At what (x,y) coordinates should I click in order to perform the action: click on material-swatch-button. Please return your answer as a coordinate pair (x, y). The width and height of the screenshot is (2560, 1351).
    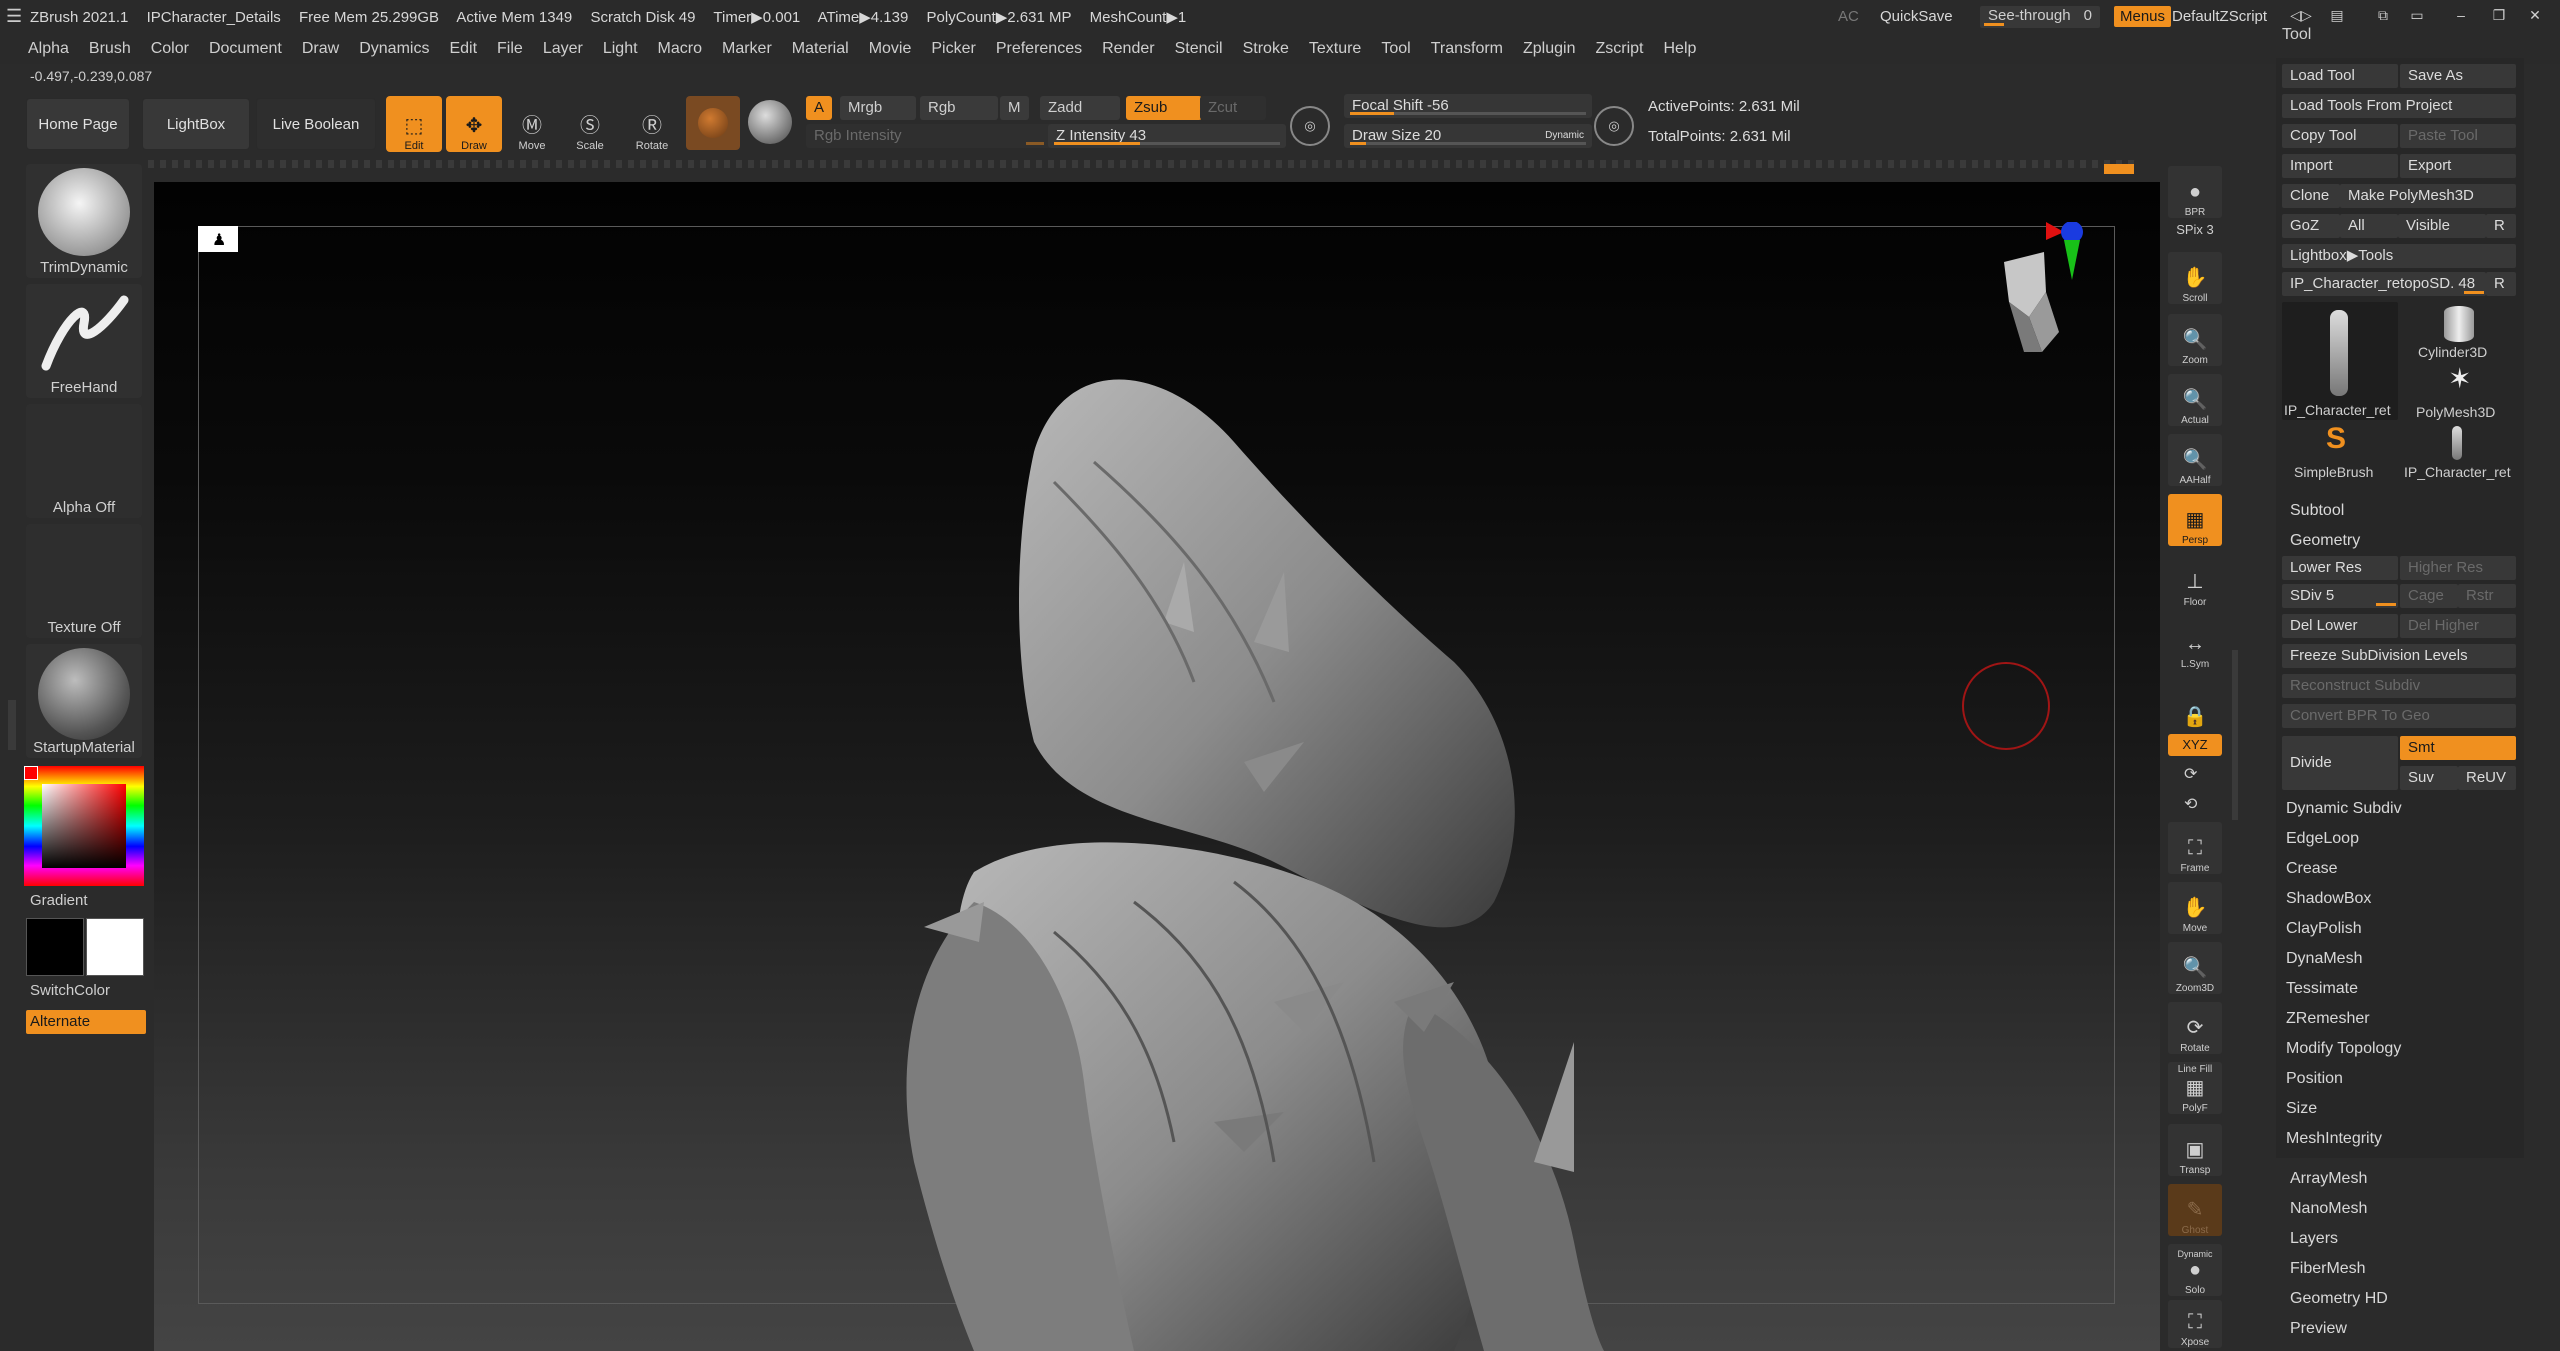
    Looking at the image, I should click on (713, 123).